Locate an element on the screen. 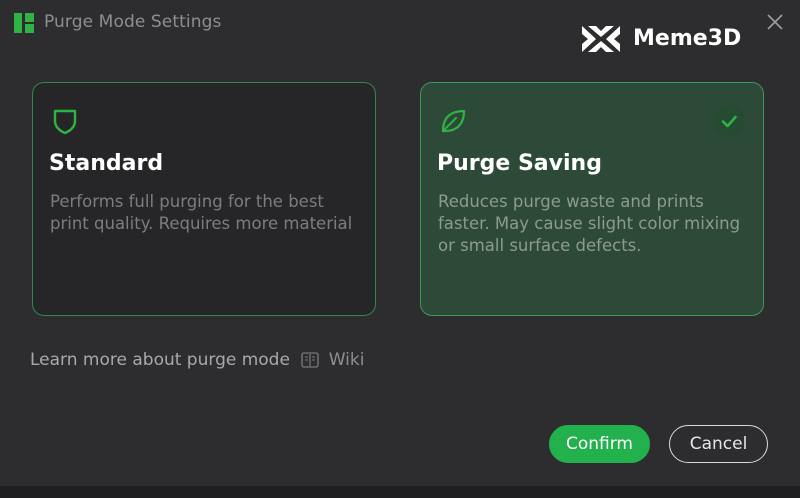 The image size is (800, 498). brand-name: Meme3D is located at coordinates (687, 38).